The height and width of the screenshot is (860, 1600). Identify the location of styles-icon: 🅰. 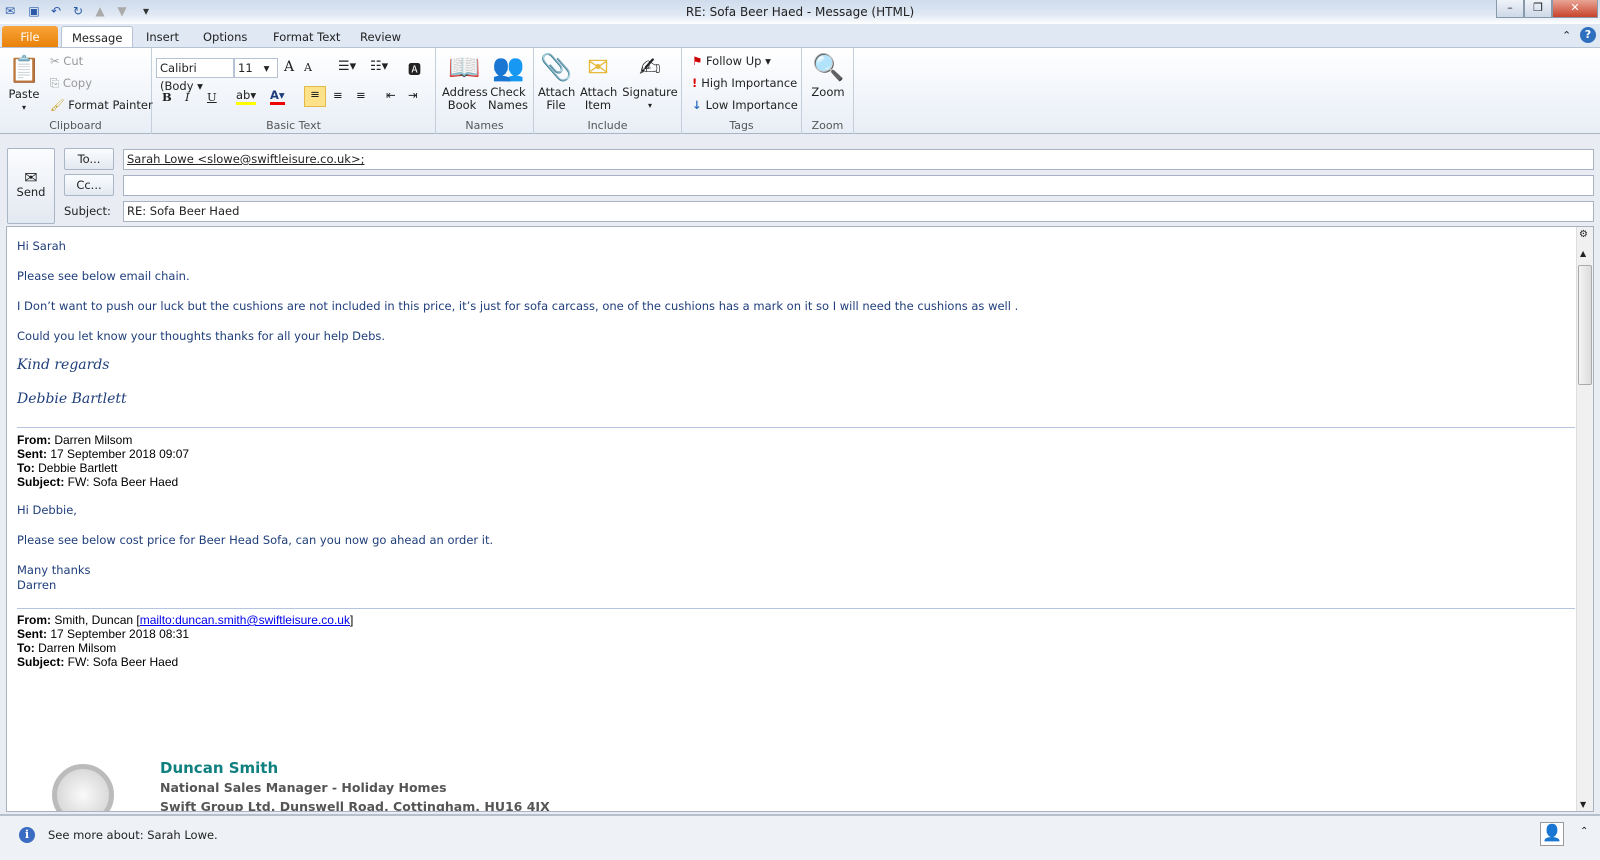
(414, 68).